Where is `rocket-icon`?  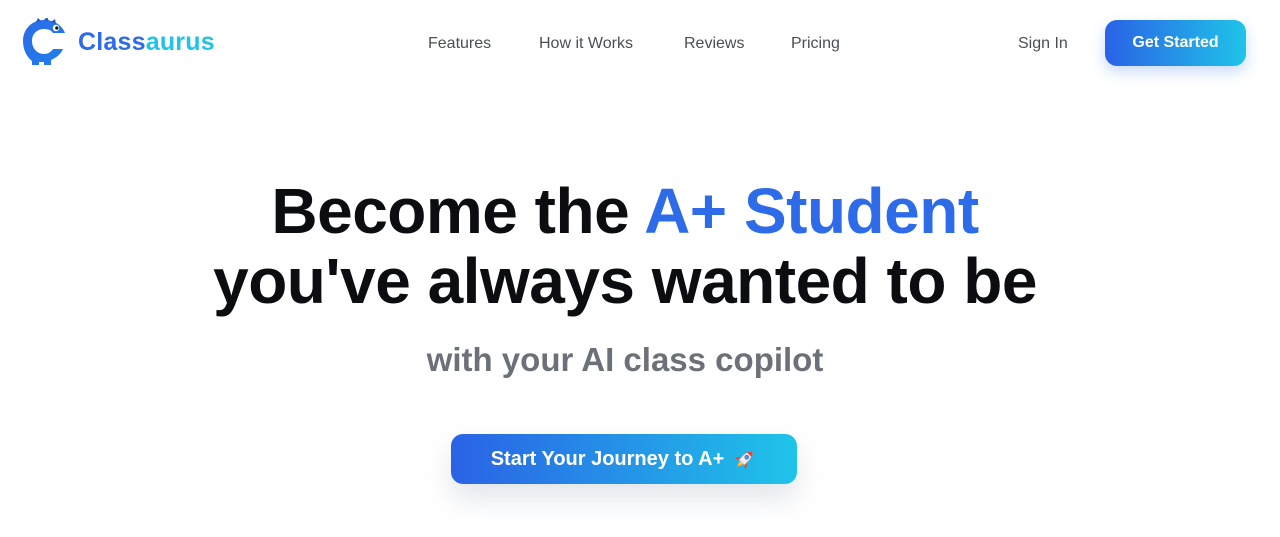
rocket-icon is located at coordinates (744, 460).